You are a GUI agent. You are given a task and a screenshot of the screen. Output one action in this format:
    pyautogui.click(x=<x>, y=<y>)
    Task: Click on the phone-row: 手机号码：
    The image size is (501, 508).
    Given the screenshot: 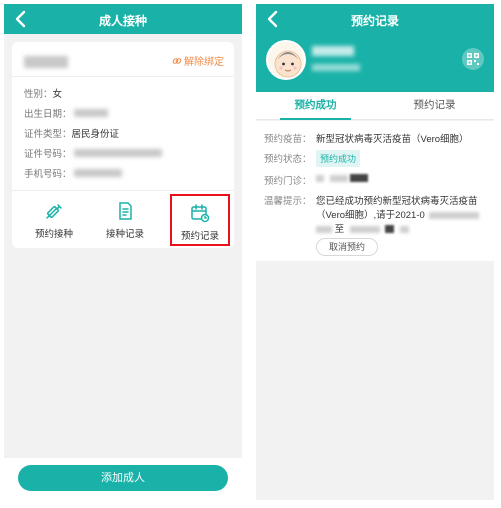 What is the action you would take?
    pyautogui.click(x=73, y=173)
    